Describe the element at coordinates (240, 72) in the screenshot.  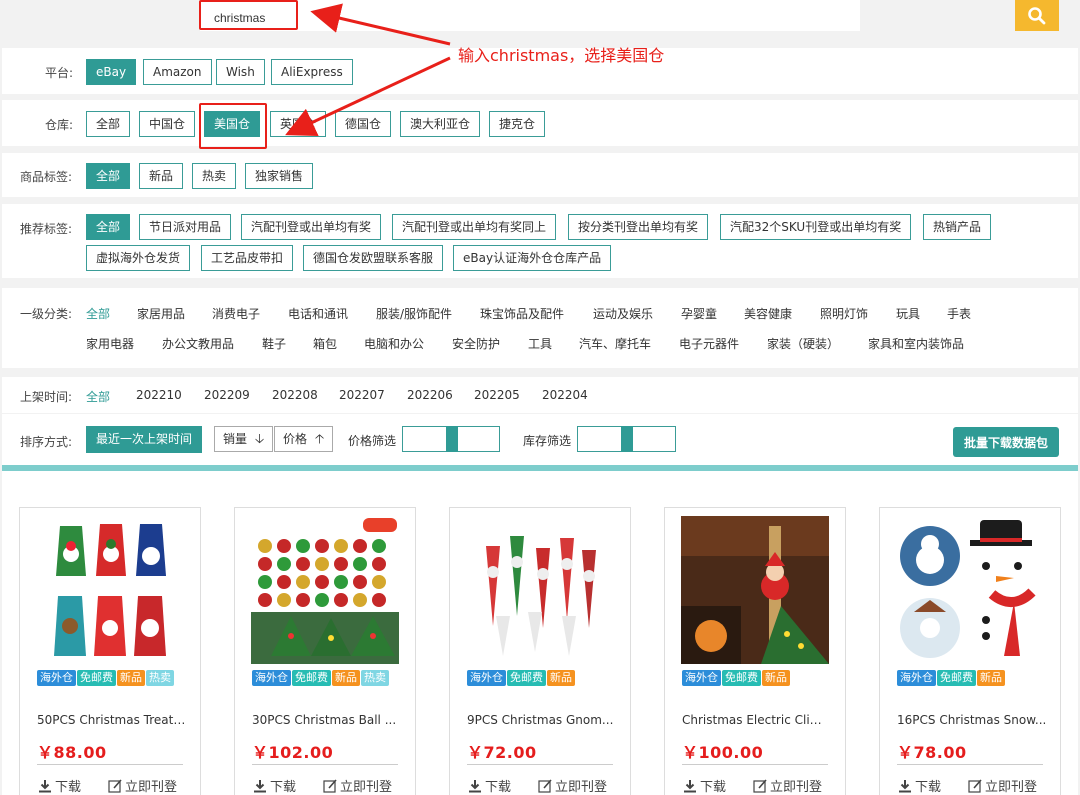
I see `platform-wish: Wish` at that location.